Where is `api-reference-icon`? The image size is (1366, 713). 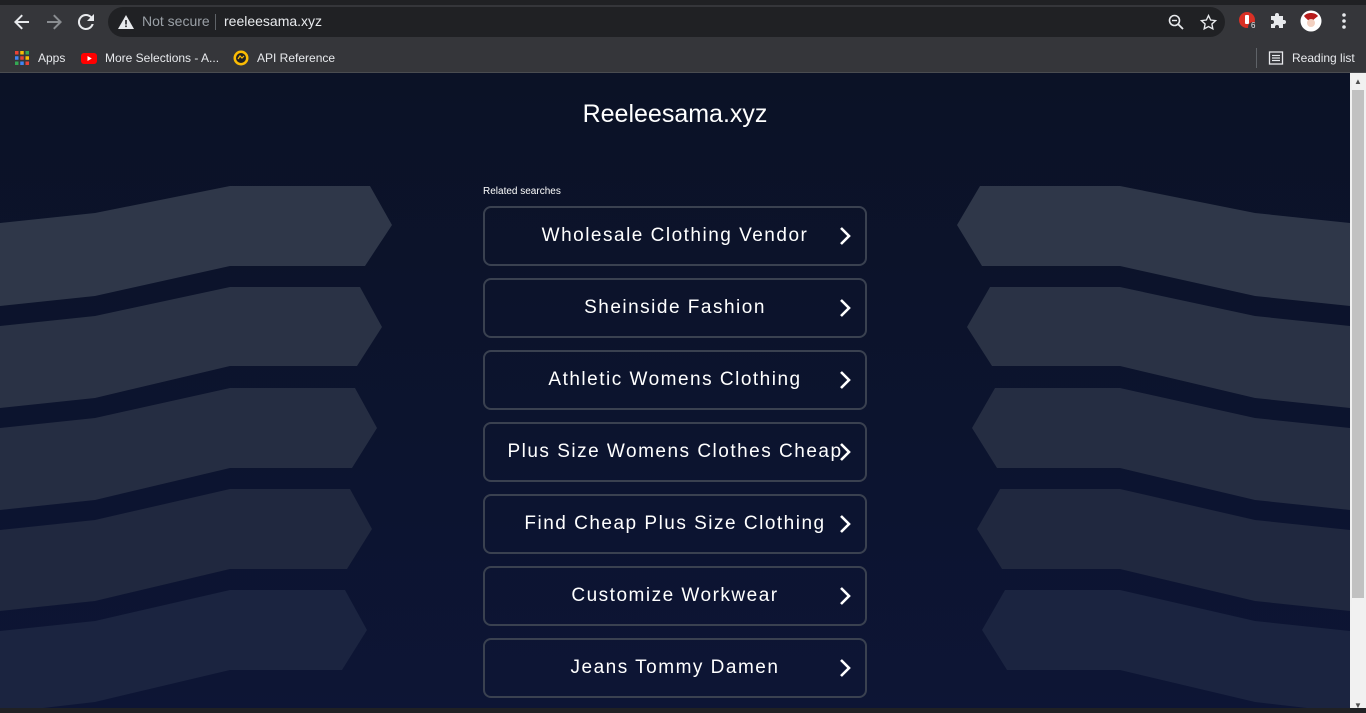
api-reference-icon is located at coordinates (241, 58).